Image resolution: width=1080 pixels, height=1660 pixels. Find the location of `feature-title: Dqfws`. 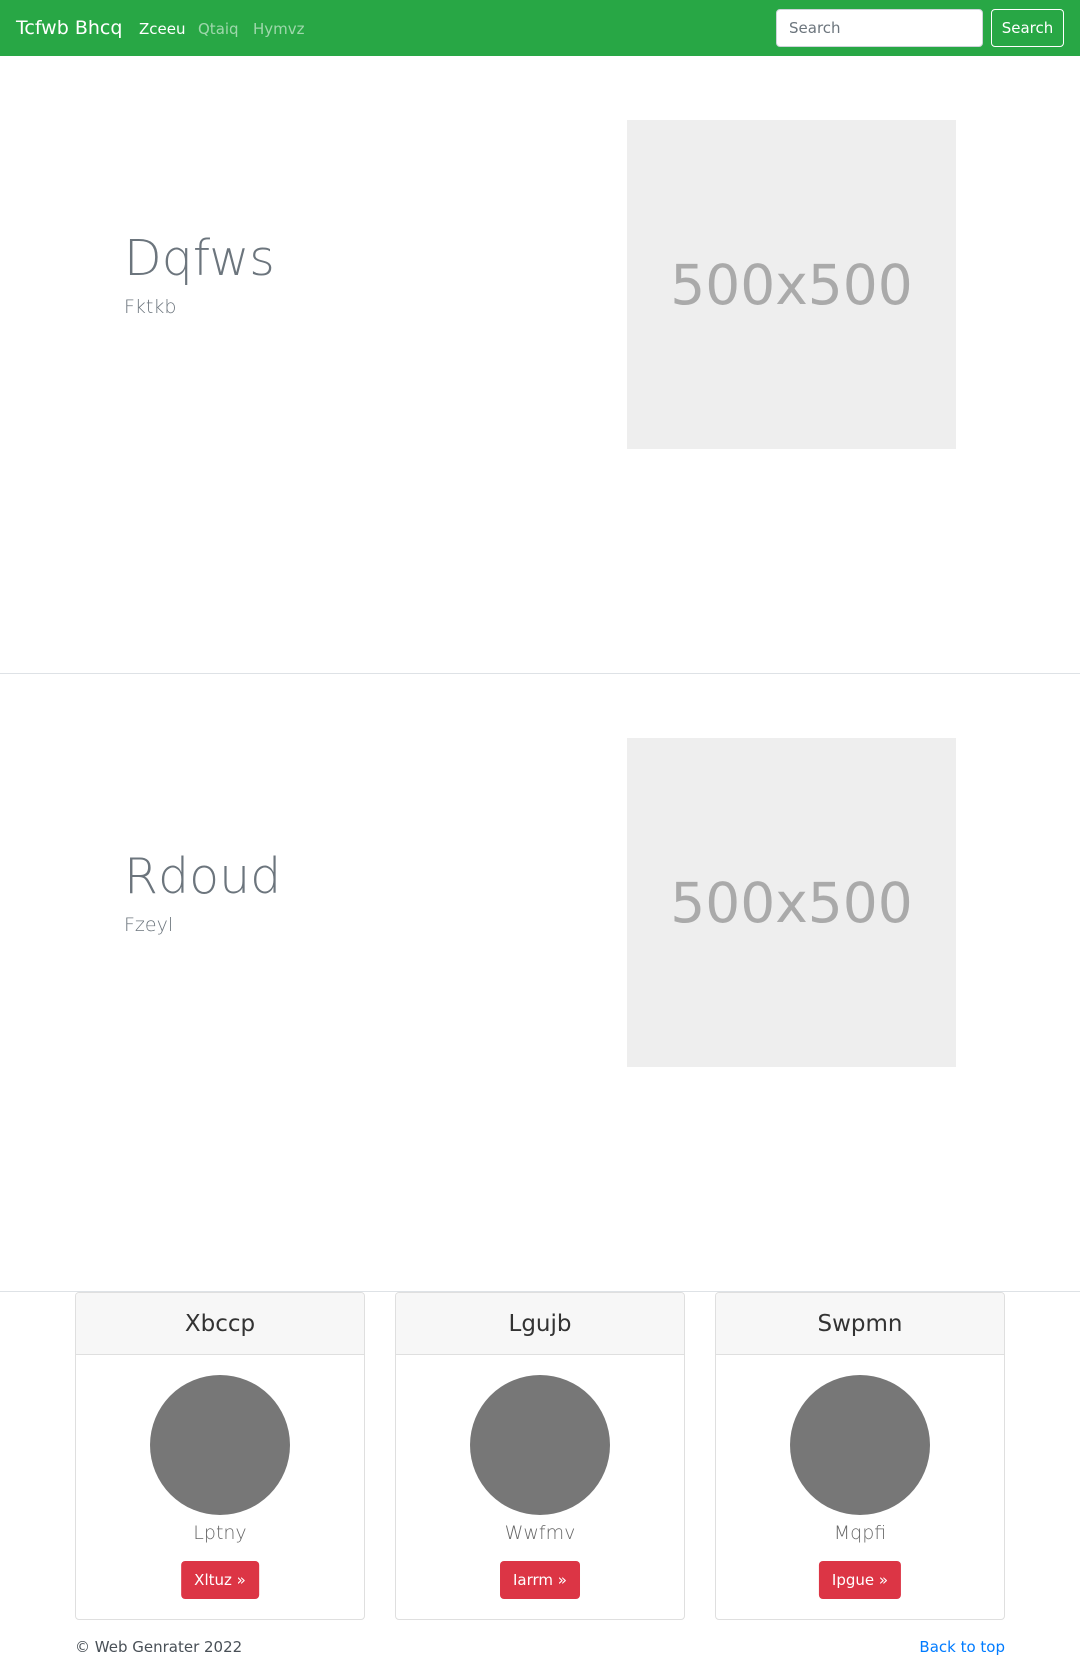

feature-title: Dqfws is located at coordinates (199, 258).